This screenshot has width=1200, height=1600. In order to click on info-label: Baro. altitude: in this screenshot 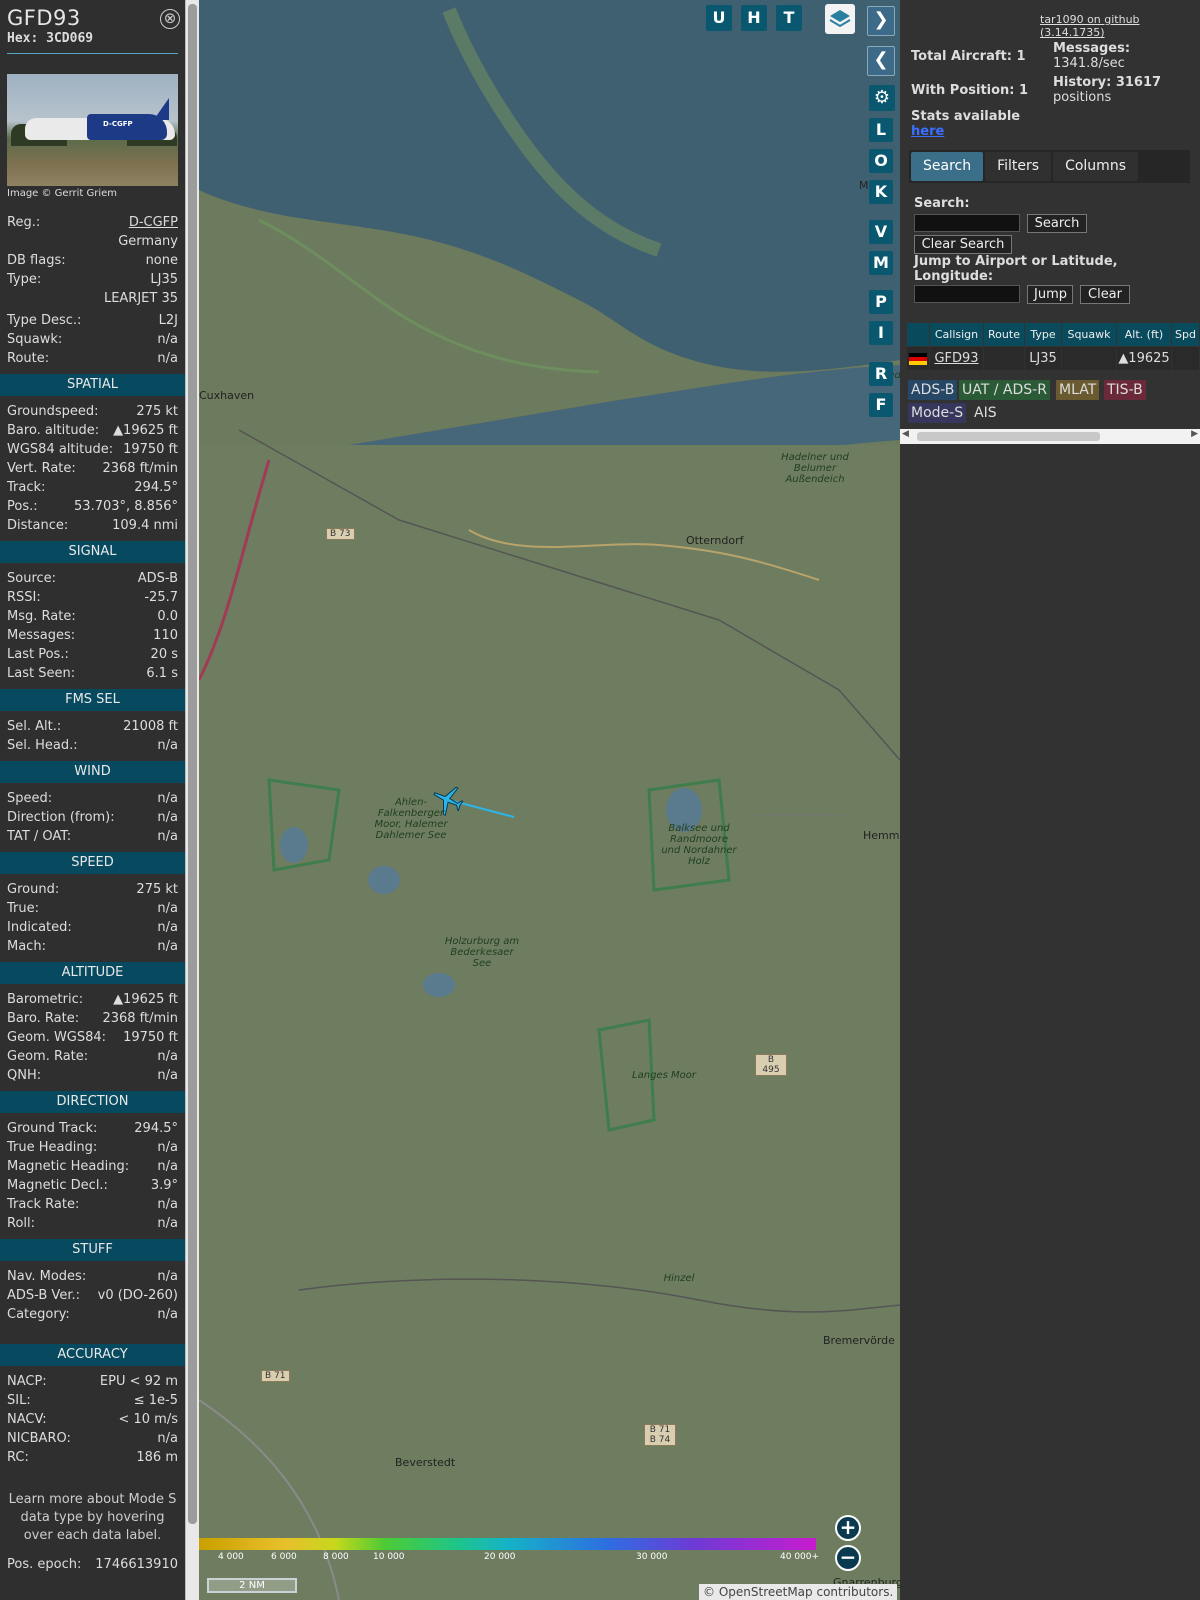, I will do `click(53, 430)`.